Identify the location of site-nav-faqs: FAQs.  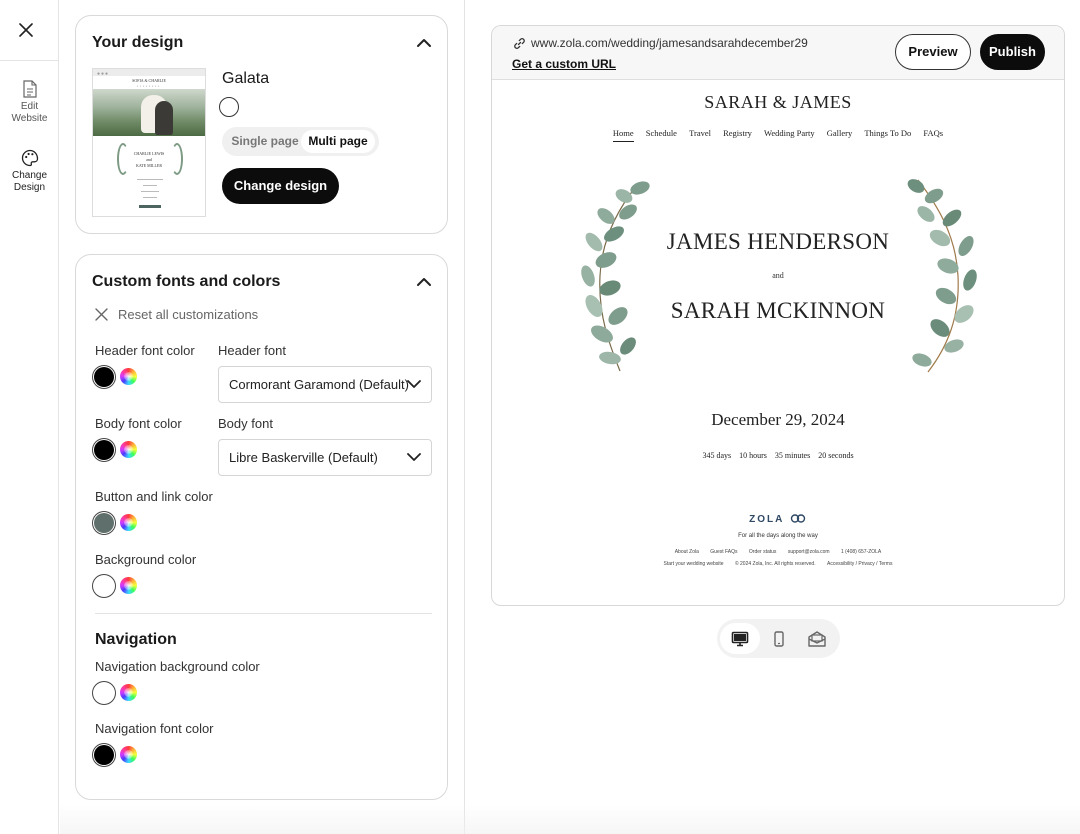
(933, 134).